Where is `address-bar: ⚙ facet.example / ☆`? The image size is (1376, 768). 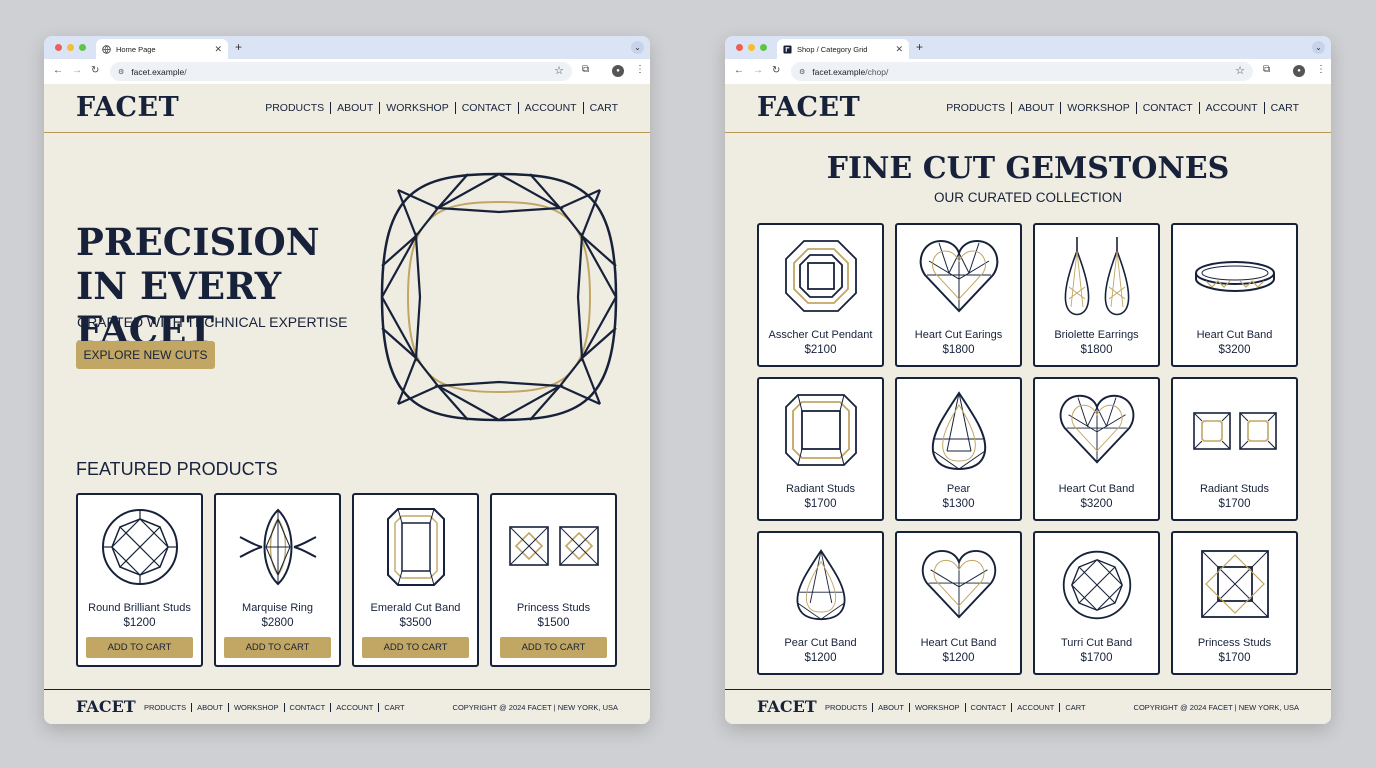
address-bar: ⚙ facet.example / ☆ is located at coordinates (341, 71).